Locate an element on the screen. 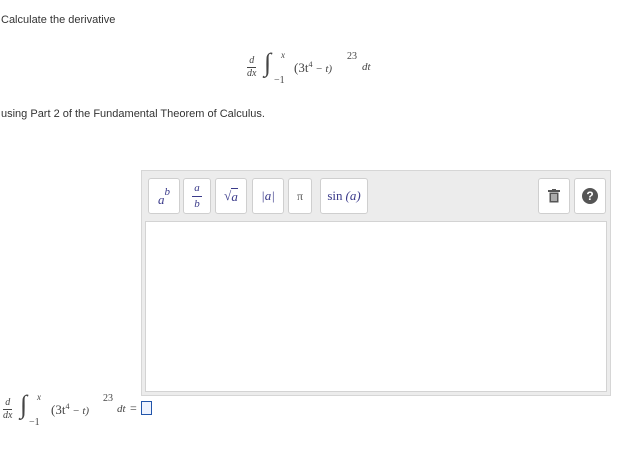 The image size is (637, 464). answer-exponent: 23 is located at coordinates (108, 398).